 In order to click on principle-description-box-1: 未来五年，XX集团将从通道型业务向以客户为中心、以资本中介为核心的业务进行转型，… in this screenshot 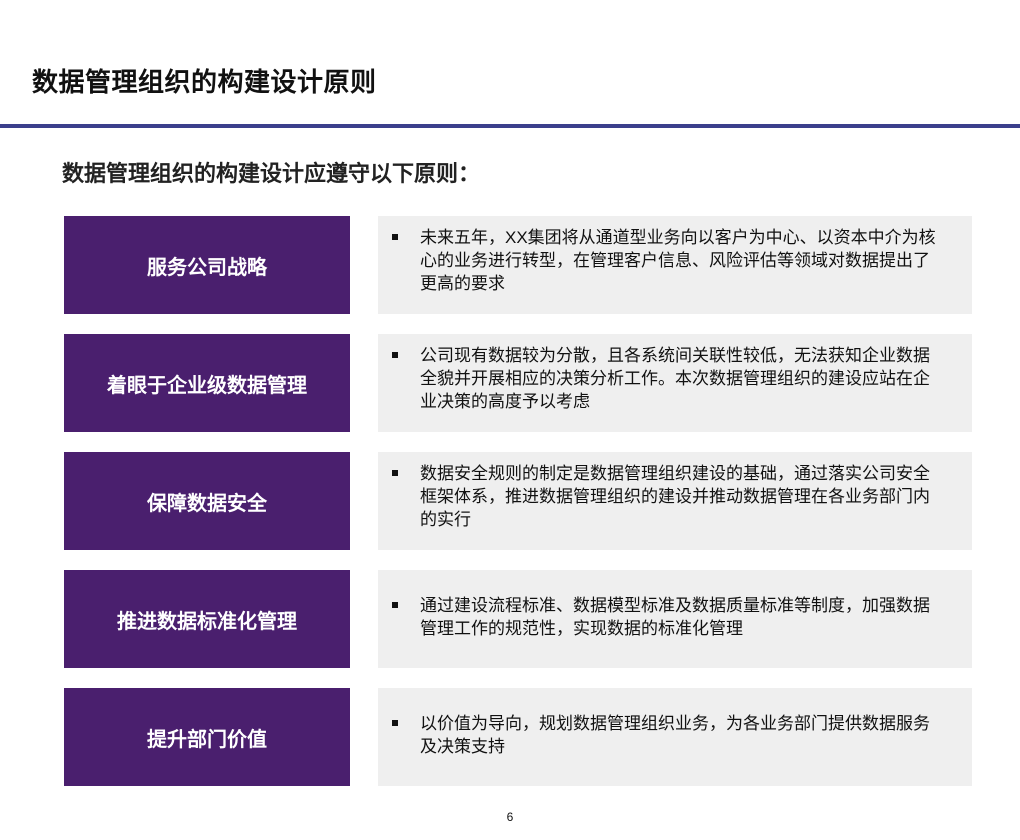, I will do `click(675, 265)`.